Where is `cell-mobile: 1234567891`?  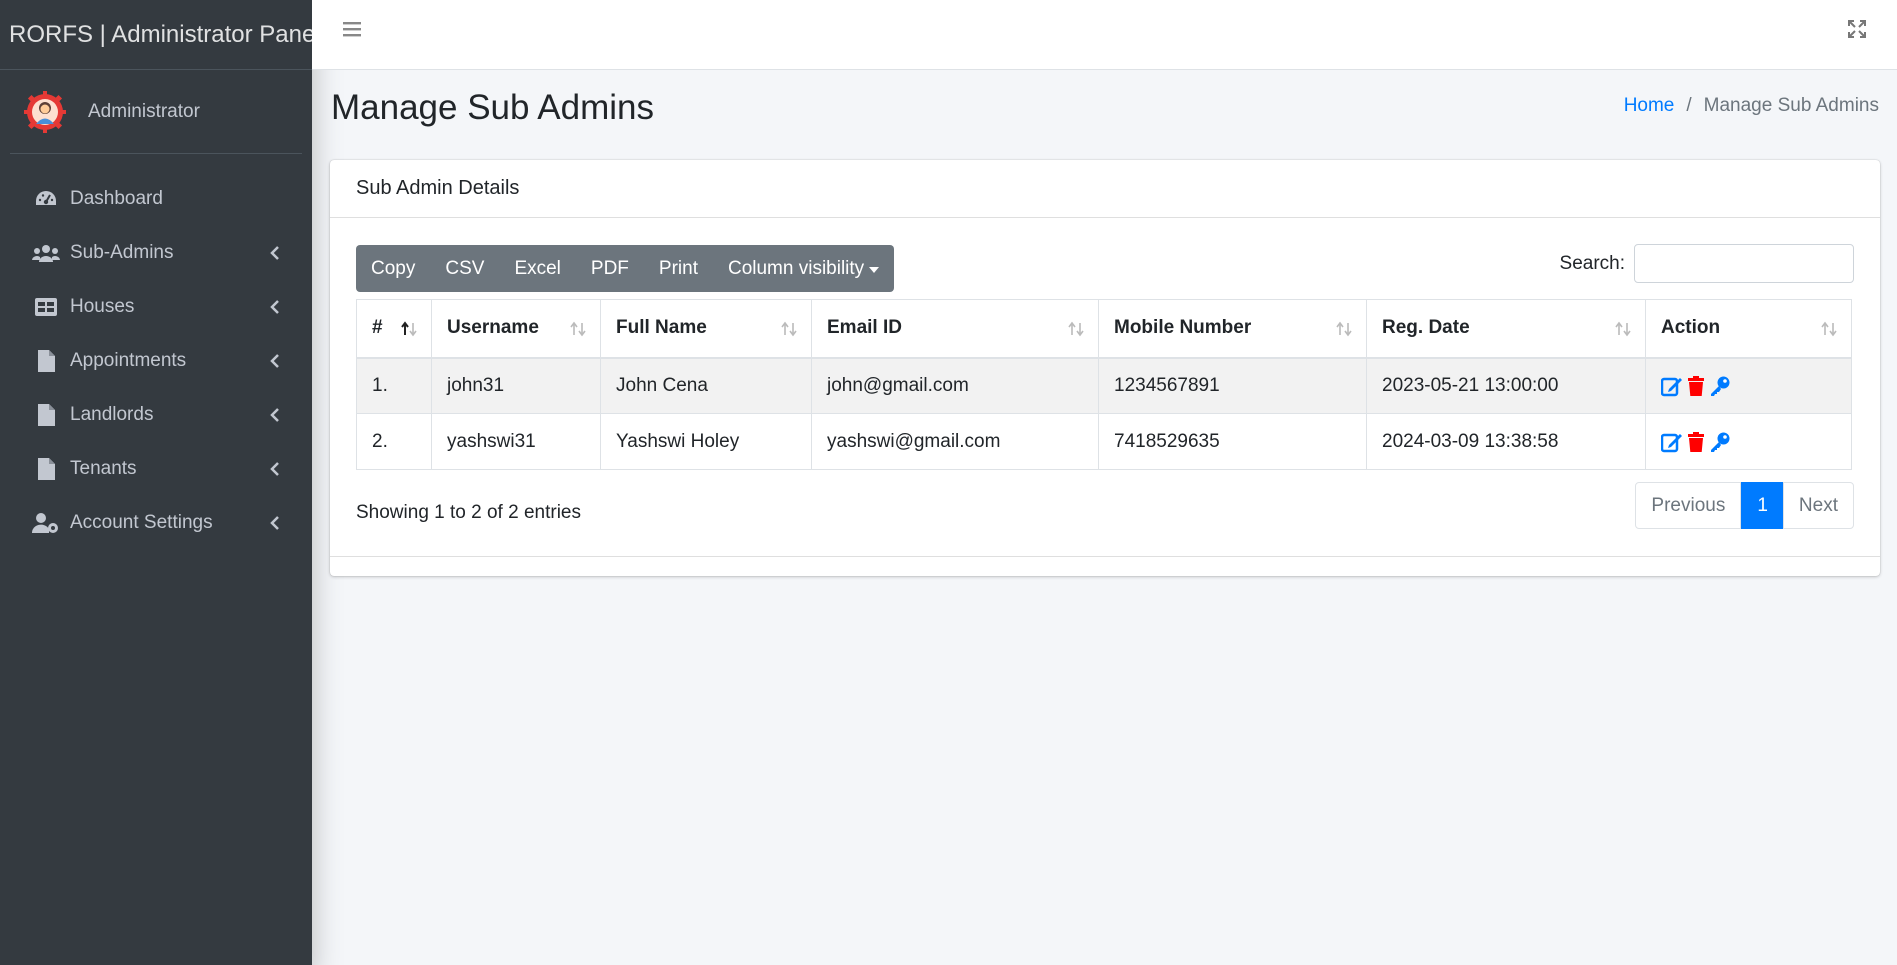
cell-mobile: 1234567891 is located at coordinates (1232, 385).